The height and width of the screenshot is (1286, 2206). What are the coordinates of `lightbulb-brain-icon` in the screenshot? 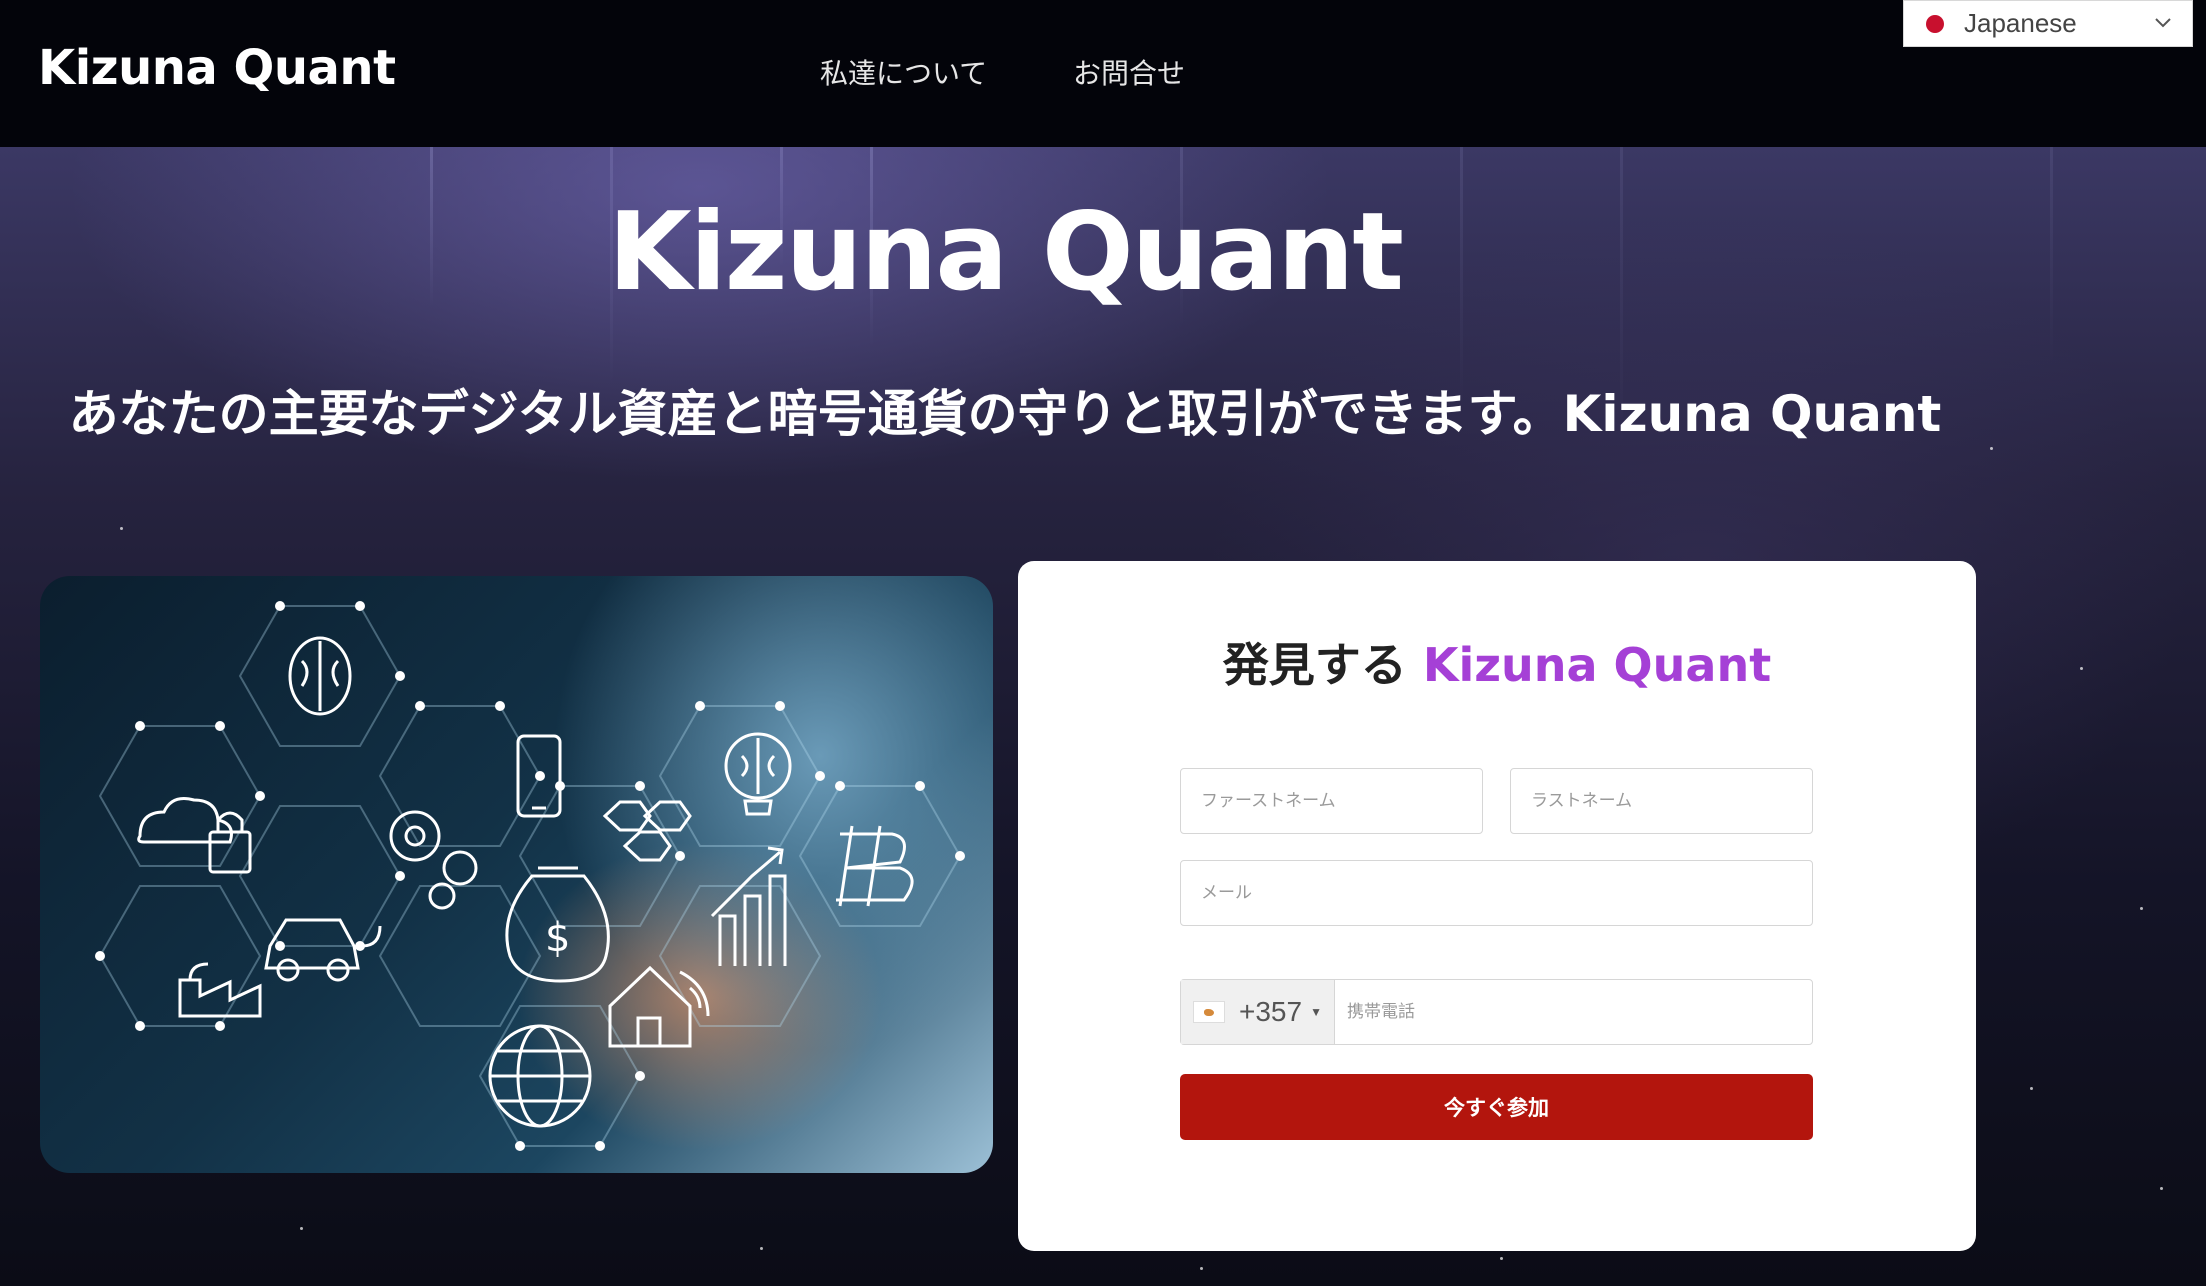 It's located at (758, 774).